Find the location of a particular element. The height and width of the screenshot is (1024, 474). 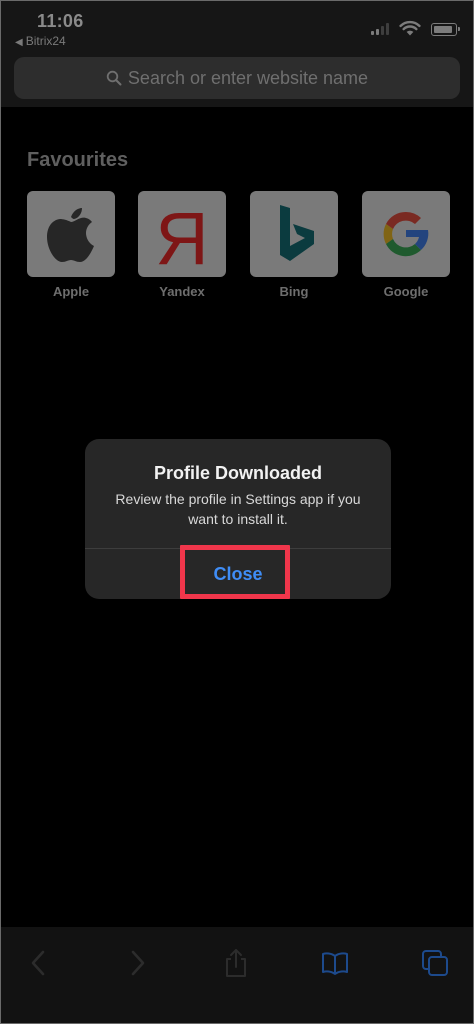

back-button is located at coordinates (39, 963).